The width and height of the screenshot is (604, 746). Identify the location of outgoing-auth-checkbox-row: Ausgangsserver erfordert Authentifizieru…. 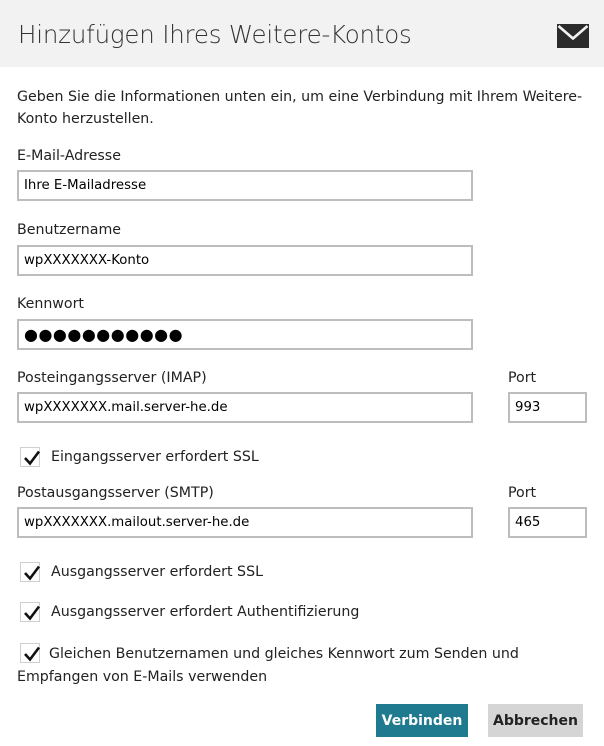
(189, 612).